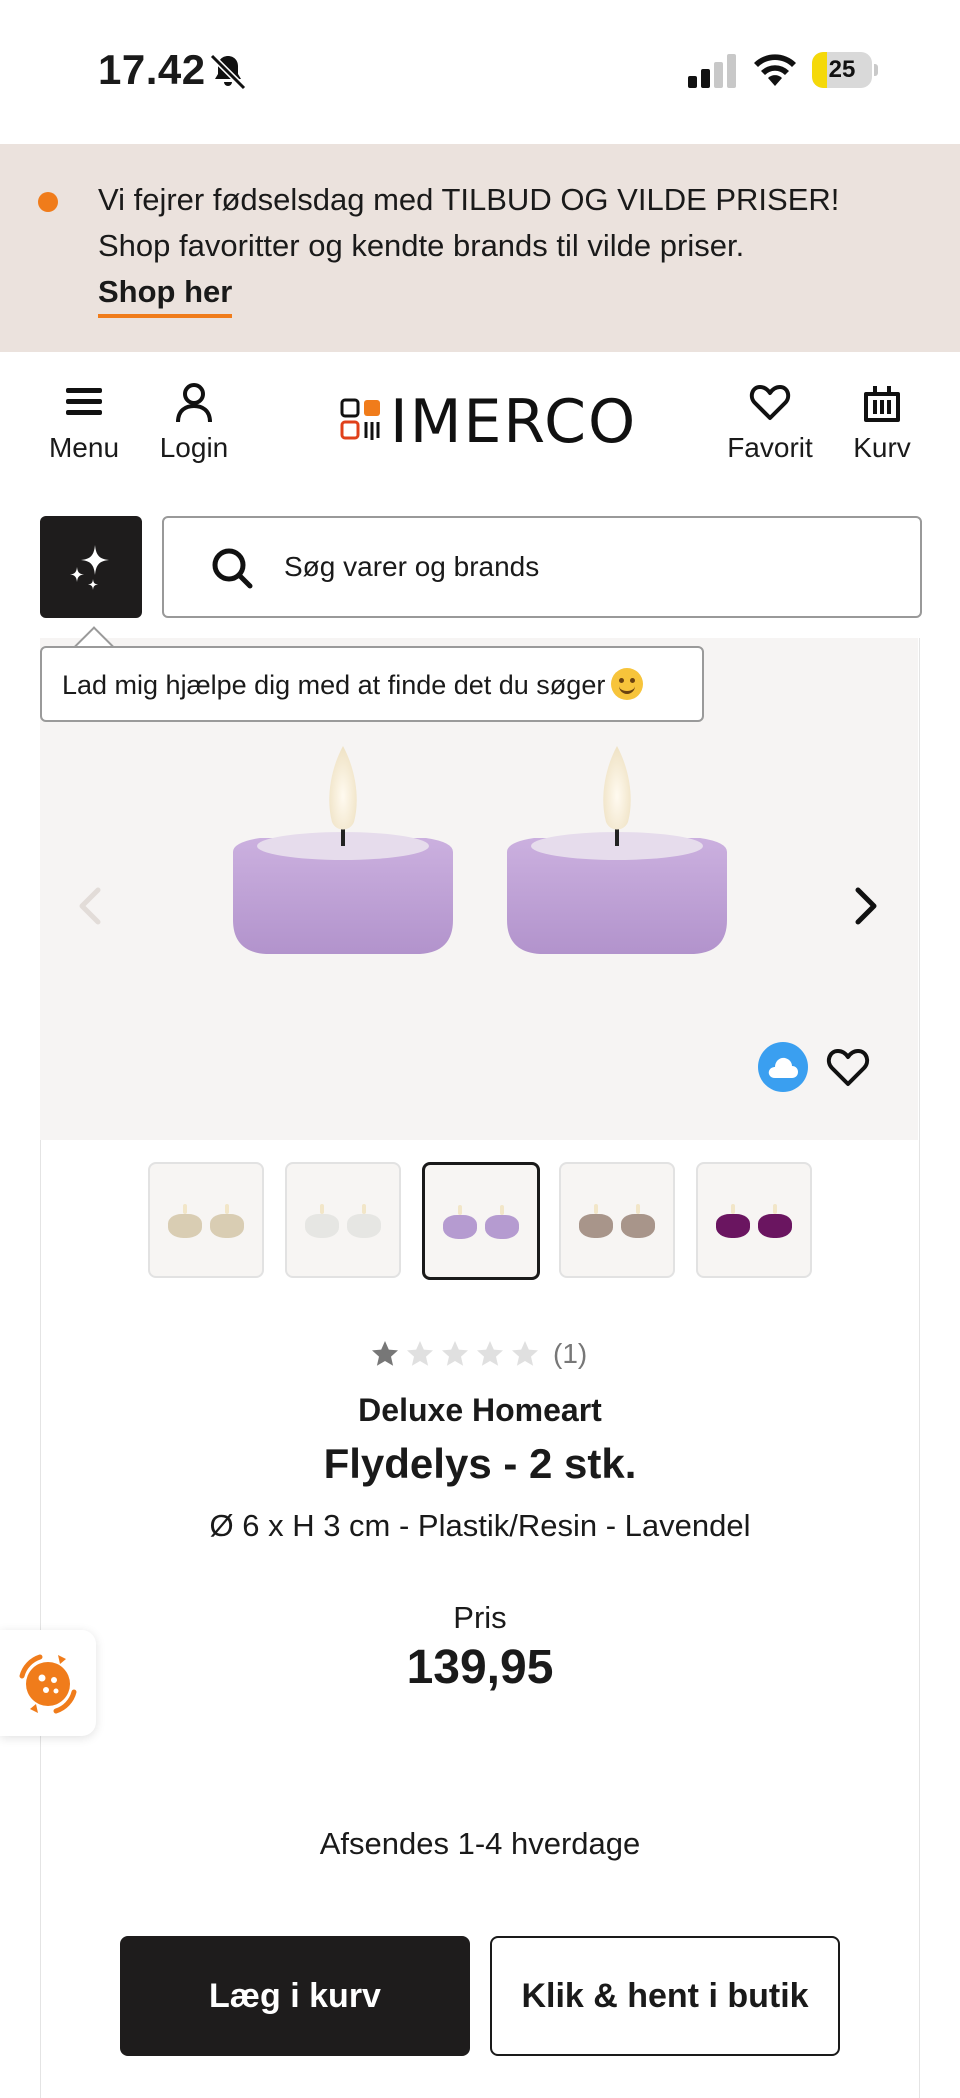  What do you see at coordinates (775, 70) in the screenshot?
I see `wifi-icon` at bounding box center [775, 70].